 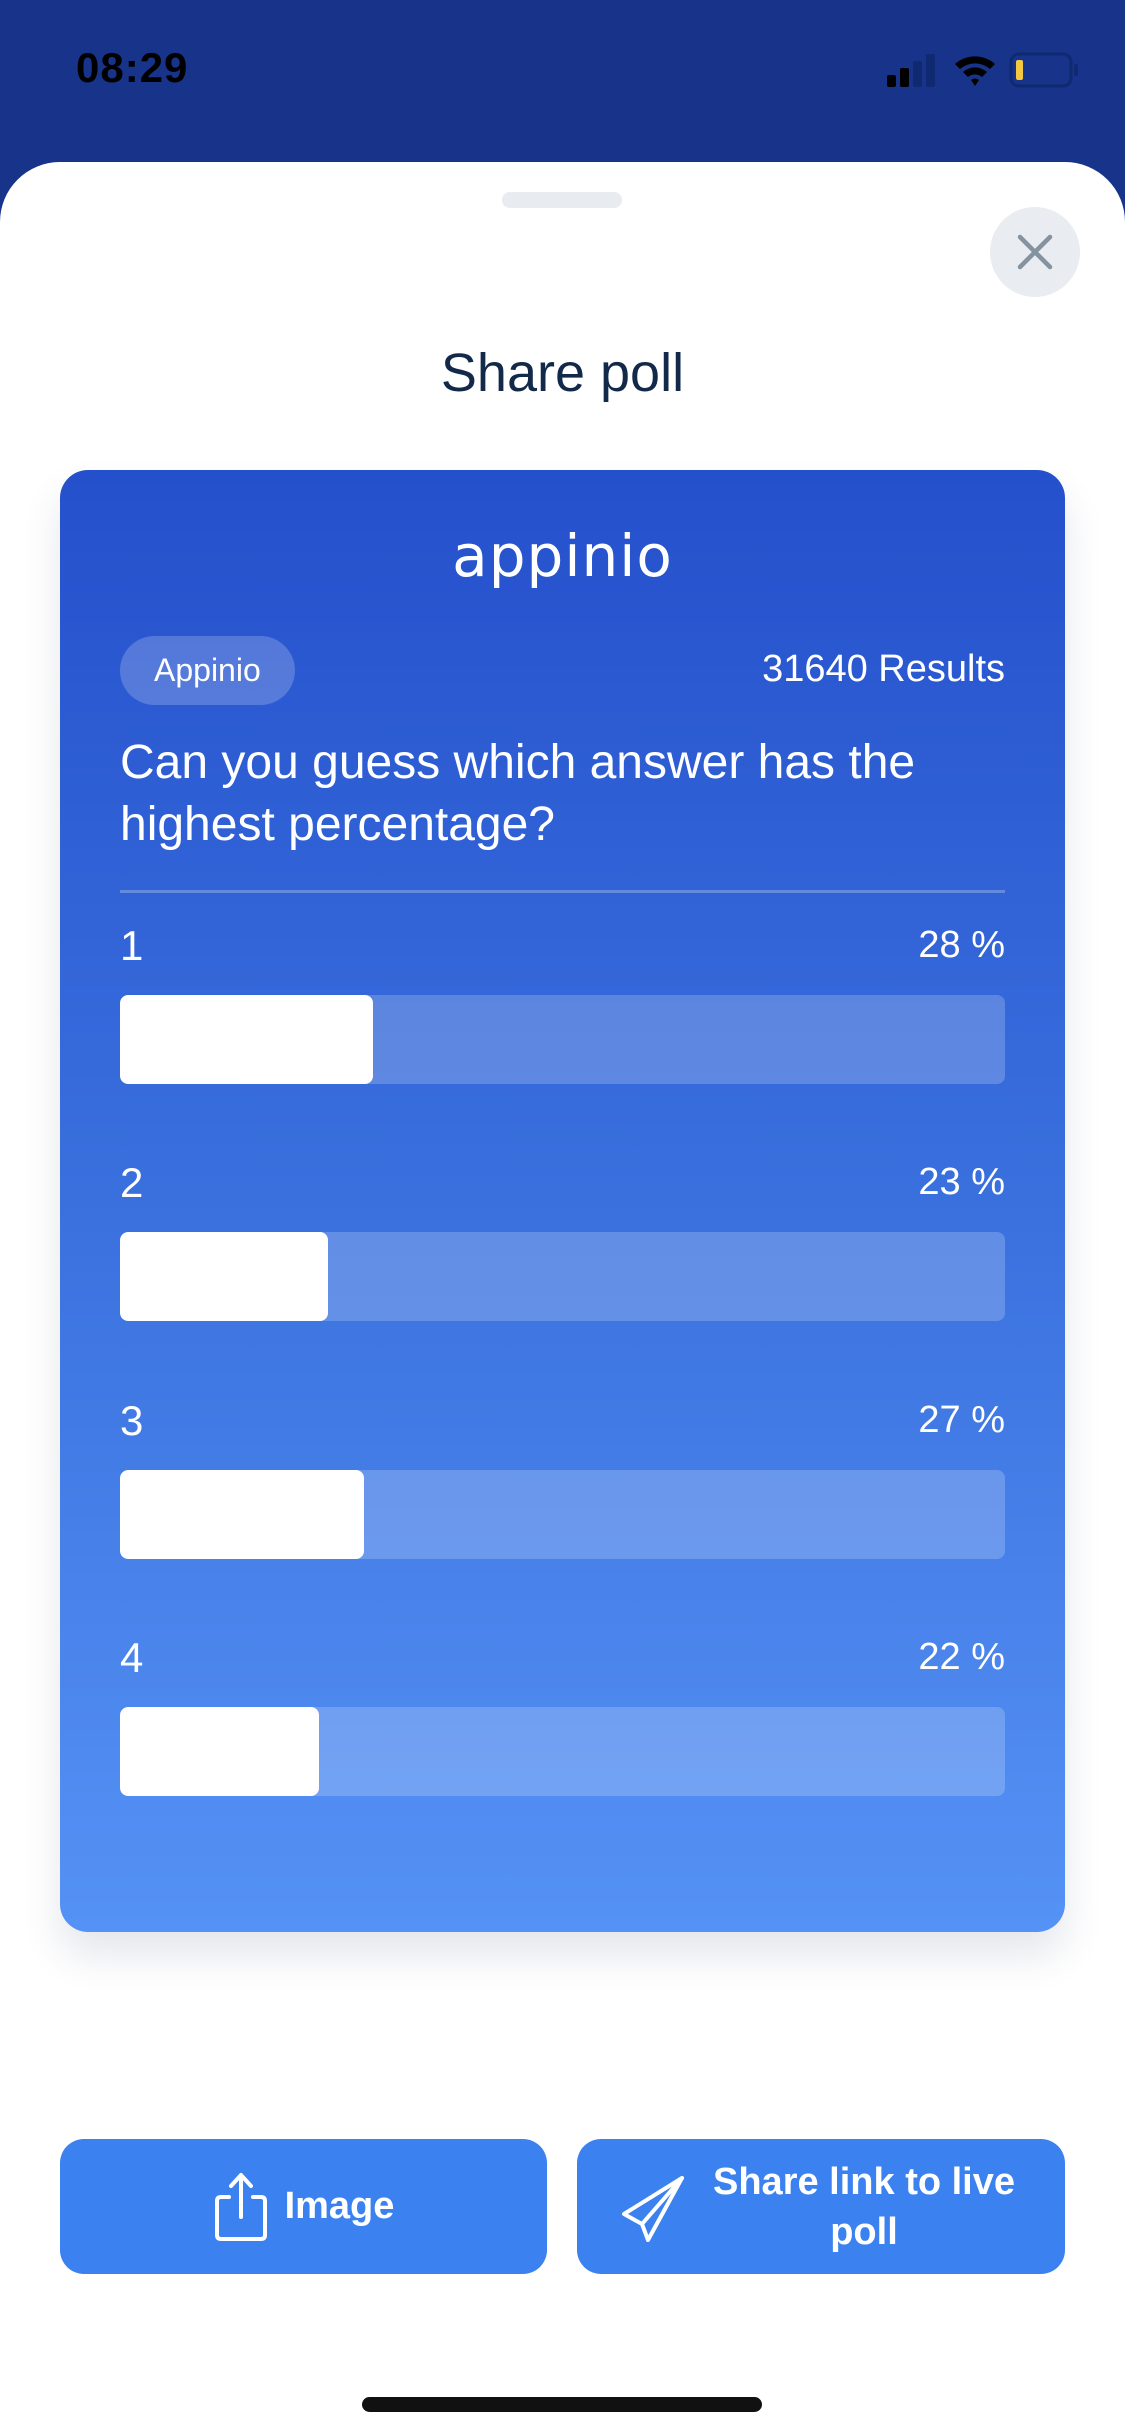 What do you see at coordinates (1043, 70) in the screenshot?
I see `battery-icon` at bounding box center [1043, 70].